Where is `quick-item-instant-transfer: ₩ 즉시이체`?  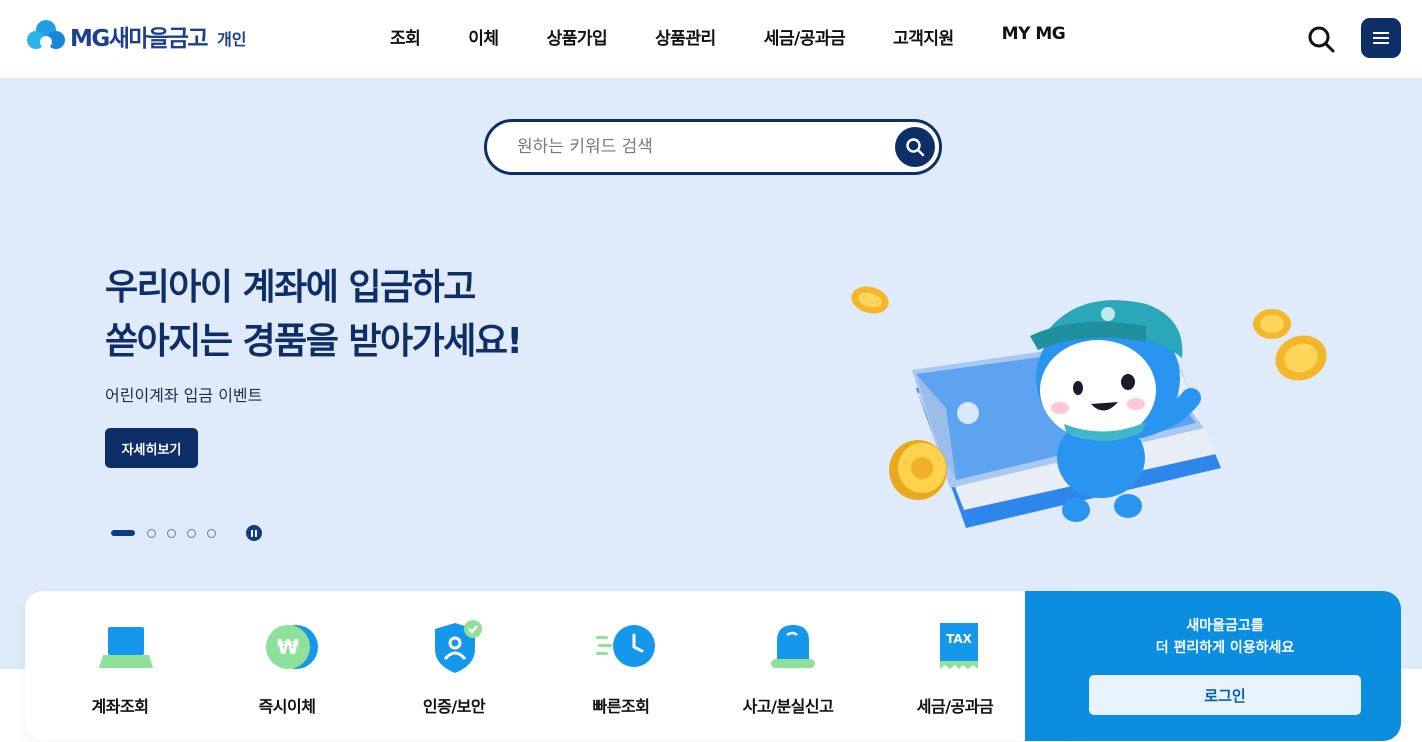 quick-item-instant-transfer: ₩ 즉시이체 is located at coordinates (287, 666).